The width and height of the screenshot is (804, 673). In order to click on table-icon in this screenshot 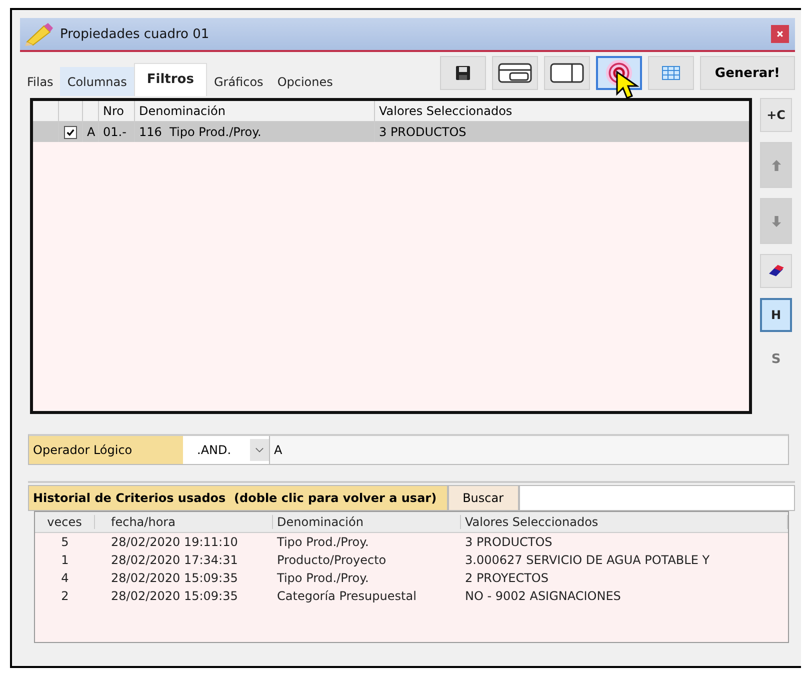, I will do `click(671, 73)`.